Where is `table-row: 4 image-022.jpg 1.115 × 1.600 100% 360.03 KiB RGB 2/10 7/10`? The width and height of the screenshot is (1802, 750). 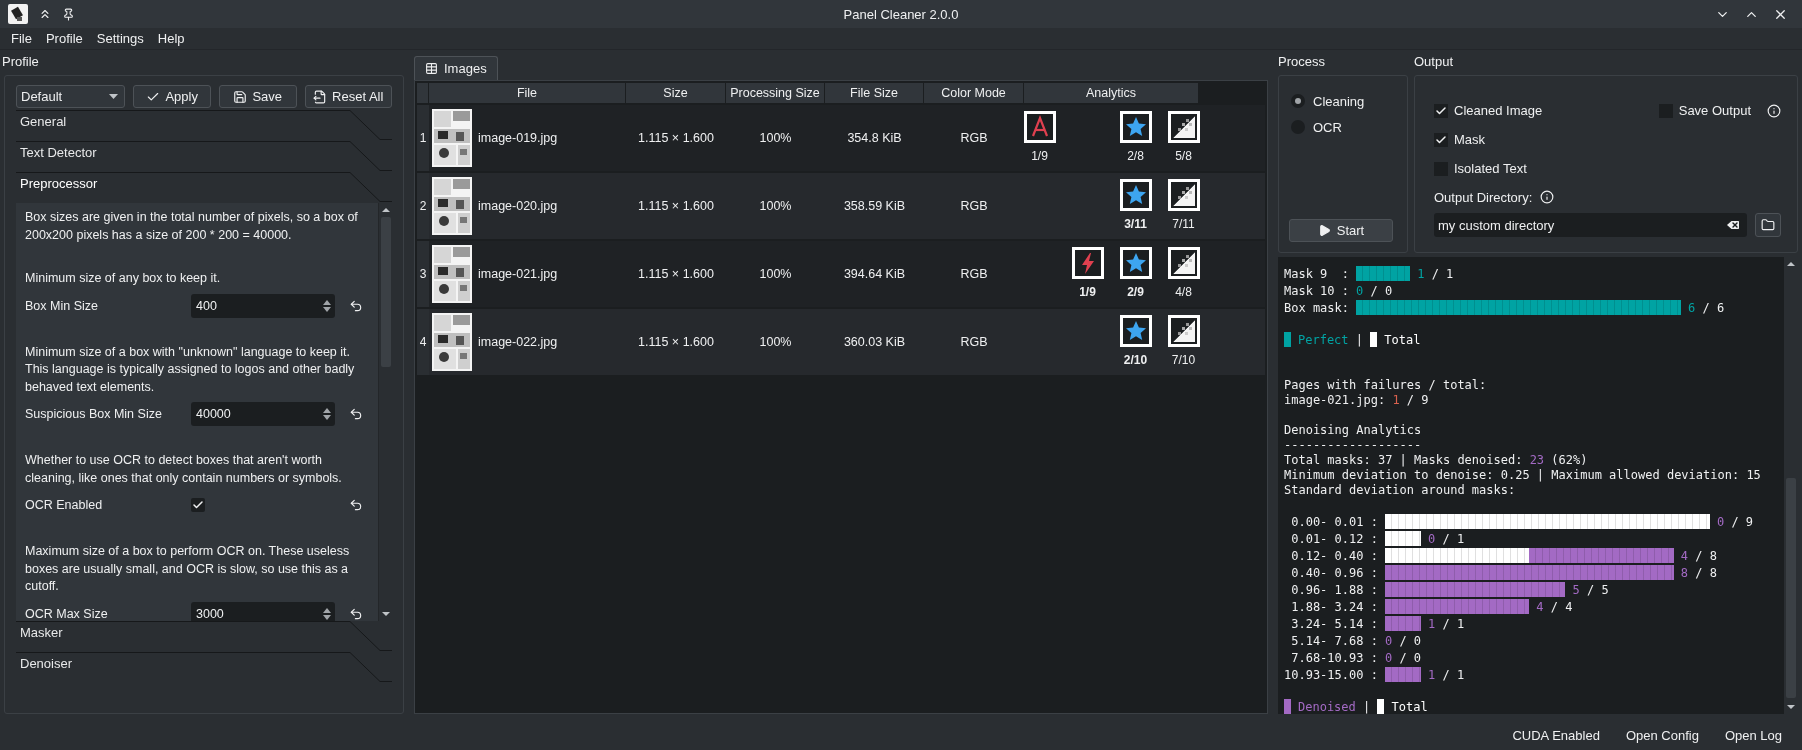
table-row: 4 image-022.jpg 1.115 × 1.600 100% 360.03 KiB RGB 2/10 7/10 is located at coordinates (841, 342).